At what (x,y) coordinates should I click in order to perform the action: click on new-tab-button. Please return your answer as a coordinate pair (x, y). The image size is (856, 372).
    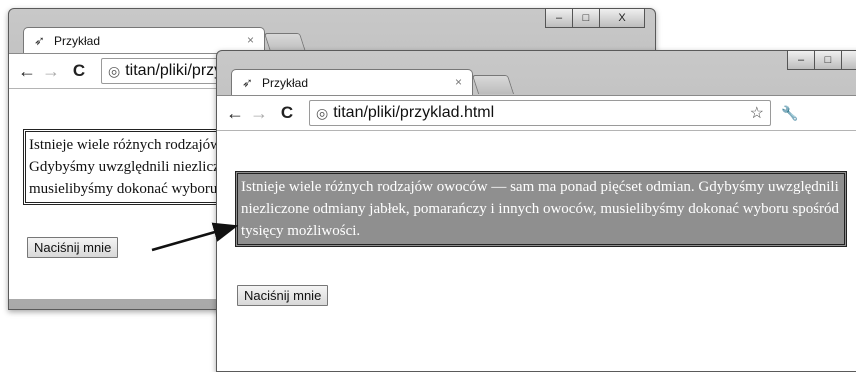
    Looking at the image, I should click on (493, 84).